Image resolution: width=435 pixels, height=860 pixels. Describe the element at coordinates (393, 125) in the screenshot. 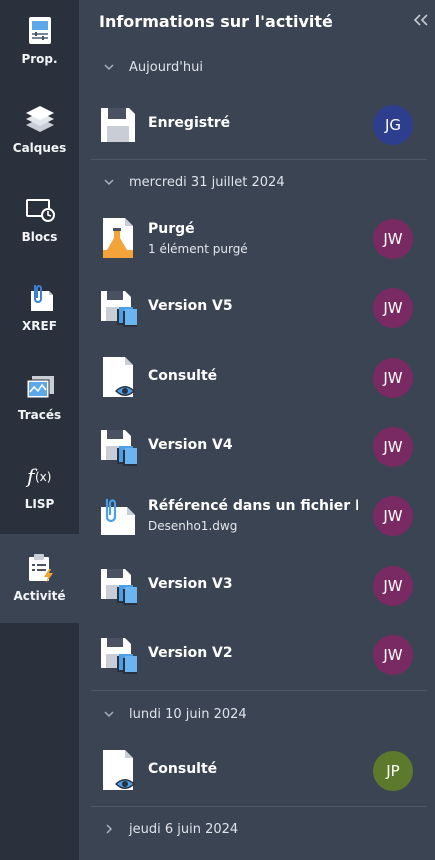

I see `avatar: JG` at that location.